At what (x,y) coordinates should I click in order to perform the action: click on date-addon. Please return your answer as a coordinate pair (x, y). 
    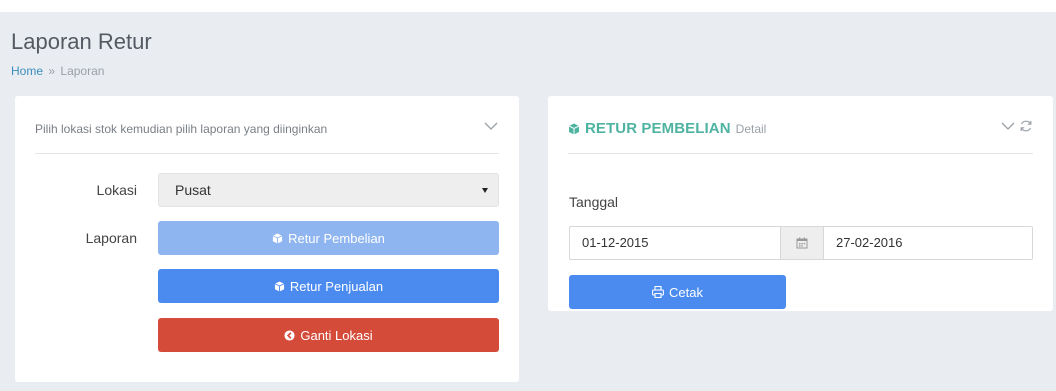
    Looking at the image, I should click on (802, 243).